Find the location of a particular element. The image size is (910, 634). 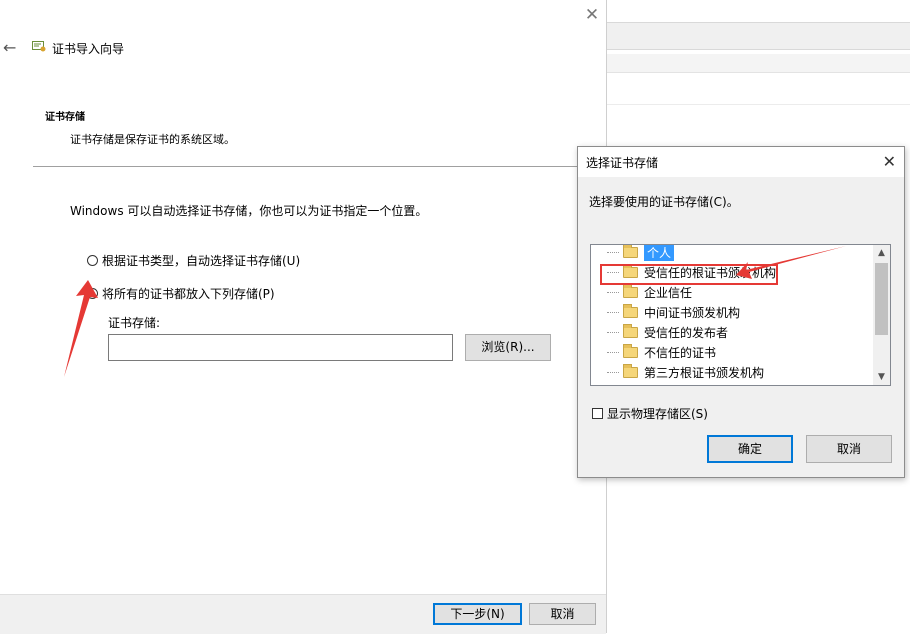

tree-item-label: 不信任的证书 is located at coordinates (680, 353).